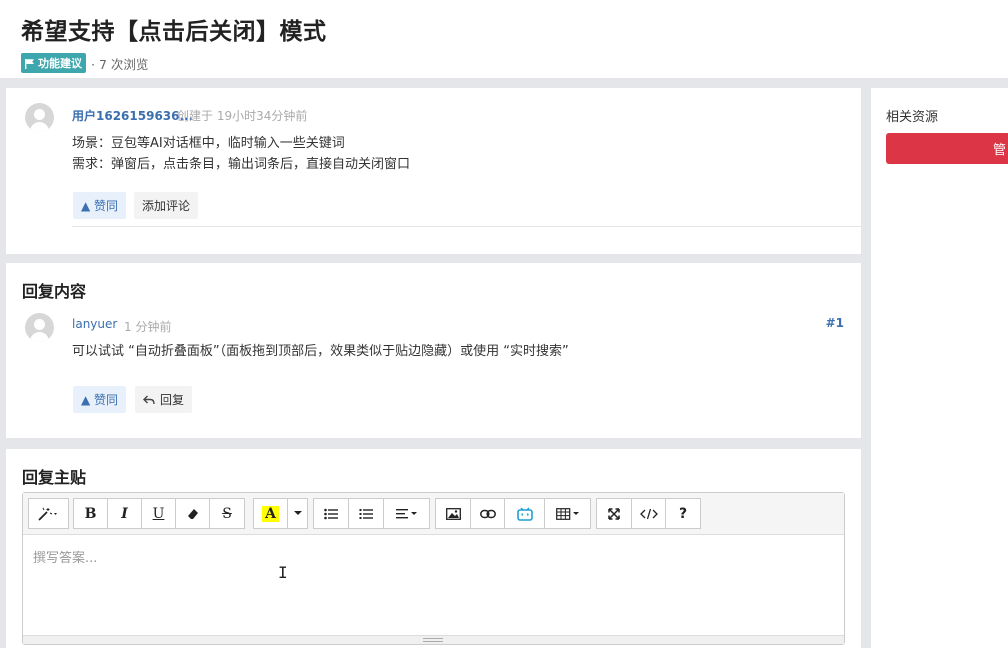  What do you see at coordinates (120, 64) in the screenshot?
I see `view-count: · 7 次浏览` at bounding box center [120, 64].